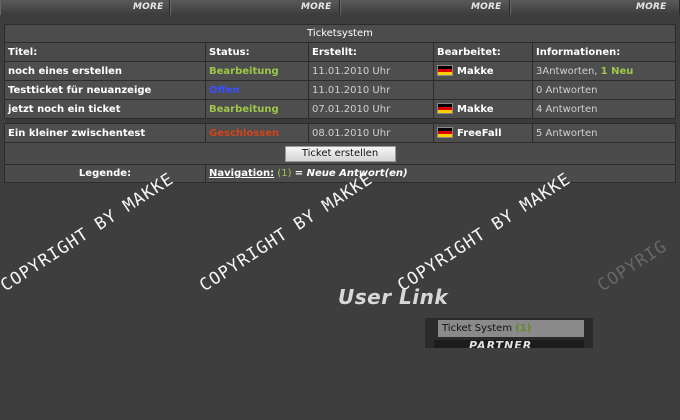  Describe the element at coordinates (568, 71) in the screenshot. I see `answer-count: 3Antworten,` at that location.